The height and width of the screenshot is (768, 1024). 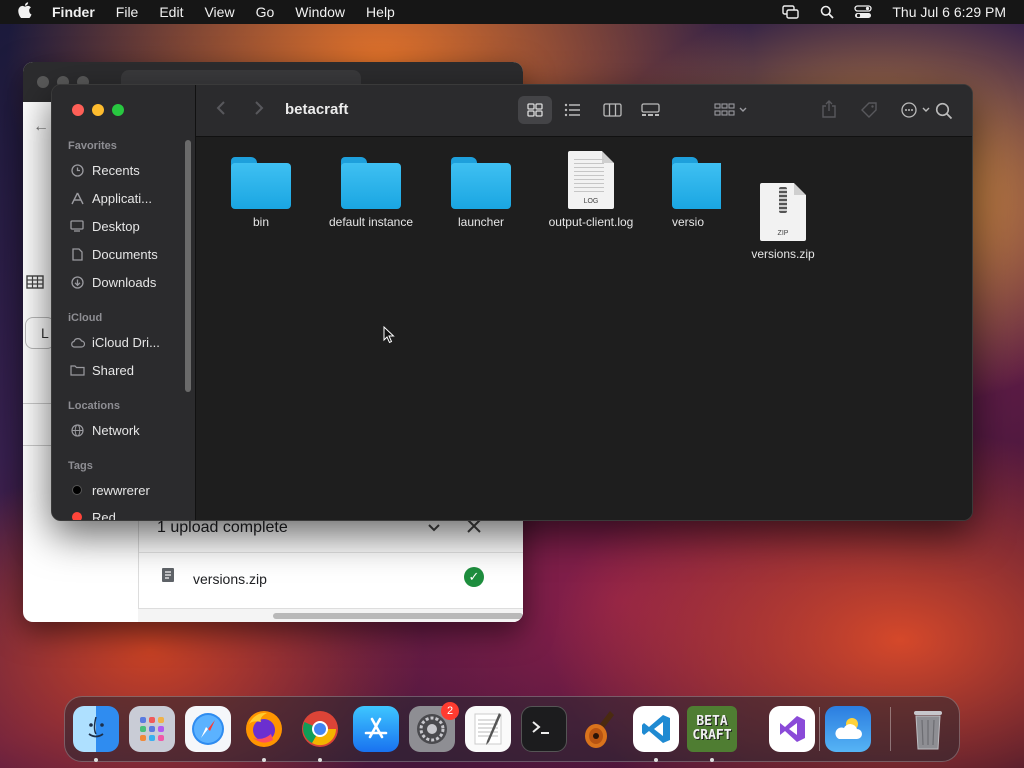 What do you see at coordinates (890, 729) in the screenshot?
I see `dock-separator` at bounding box center [890, 729].